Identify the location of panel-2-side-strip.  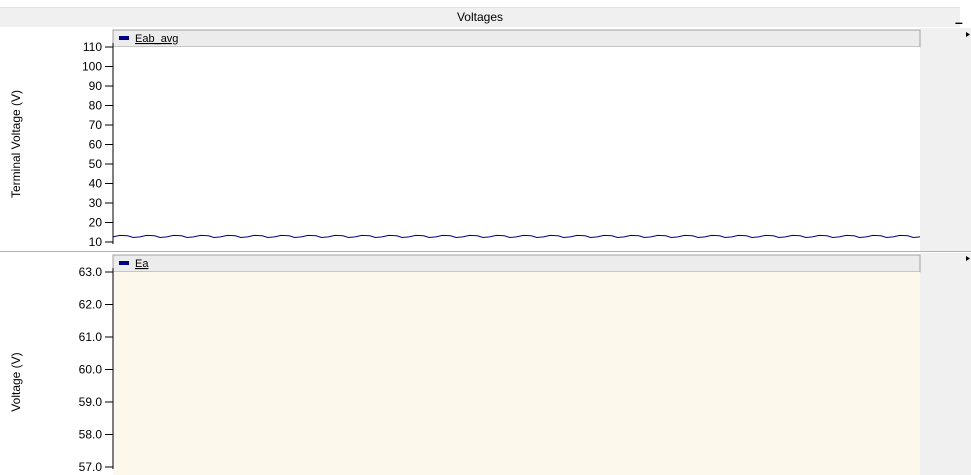
(945, 364).